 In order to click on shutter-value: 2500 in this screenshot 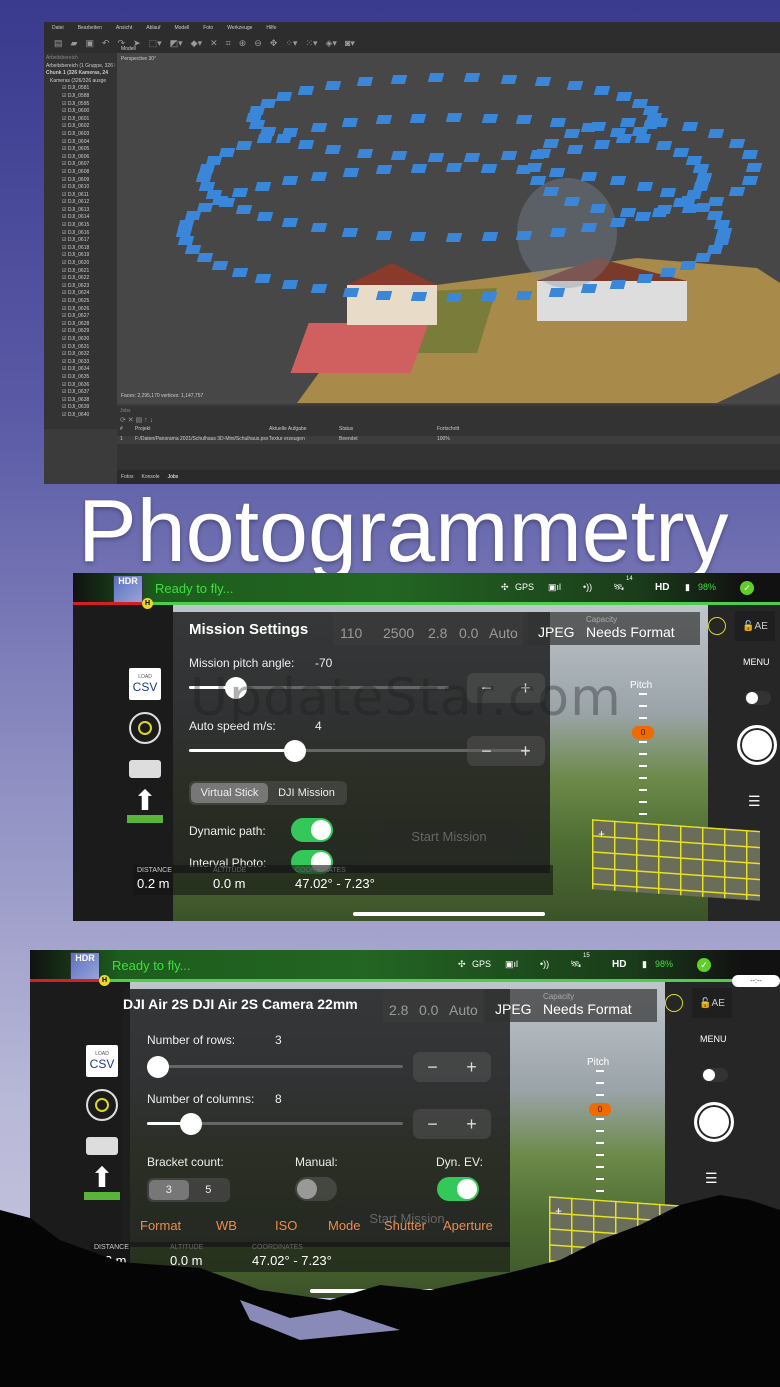, I will do `click(399, 633)`.